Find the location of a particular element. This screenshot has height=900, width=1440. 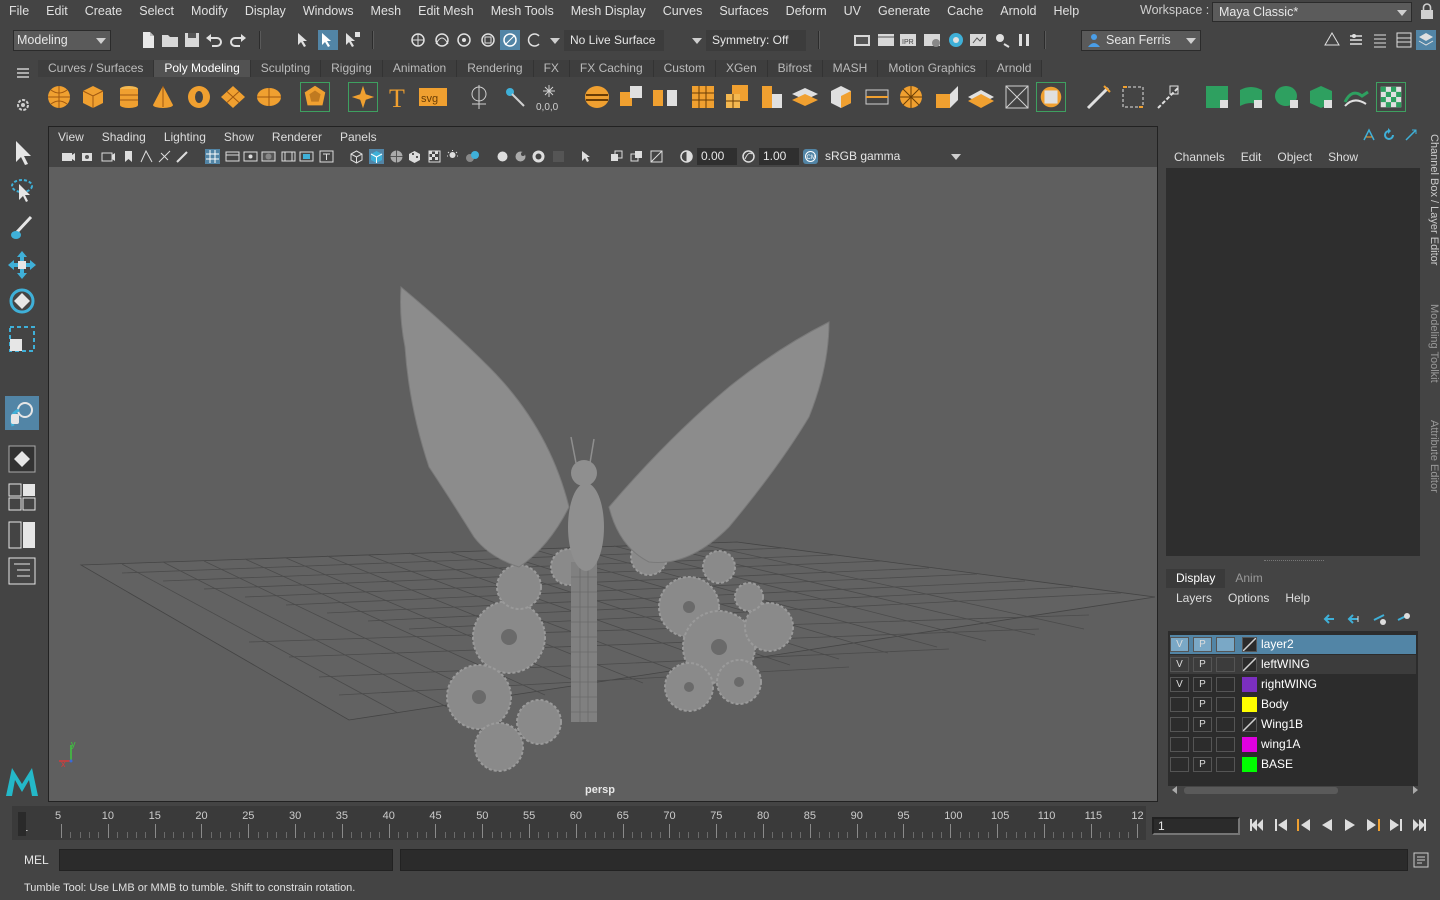

layer-row: P Body is located at coordinates (1293, 704).